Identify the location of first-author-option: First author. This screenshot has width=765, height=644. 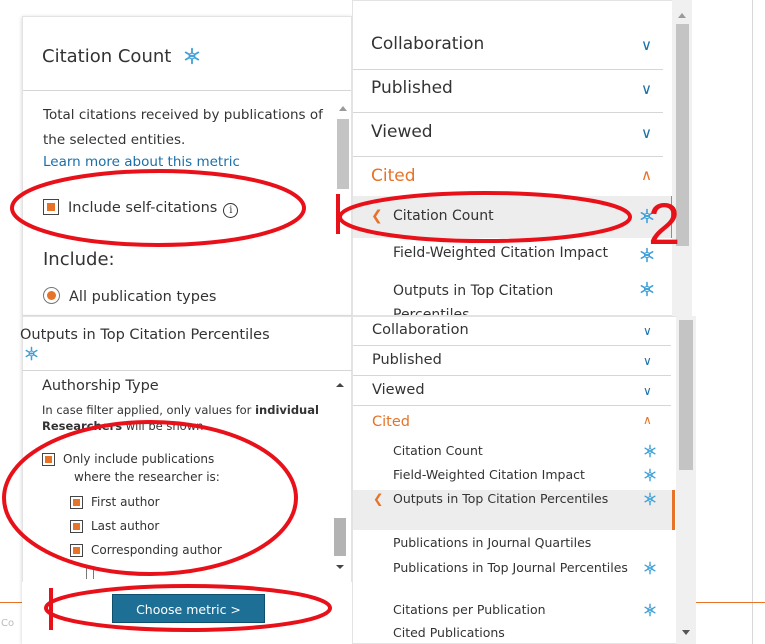
(115, 502).